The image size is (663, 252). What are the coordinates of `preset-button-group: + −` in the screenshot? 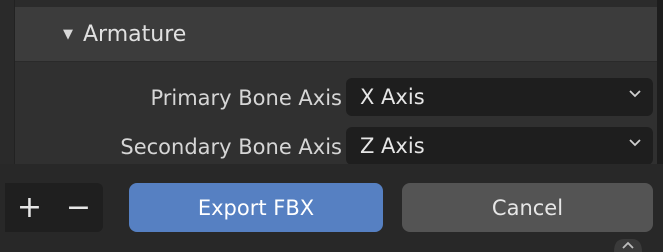 It's located at (54, 207).